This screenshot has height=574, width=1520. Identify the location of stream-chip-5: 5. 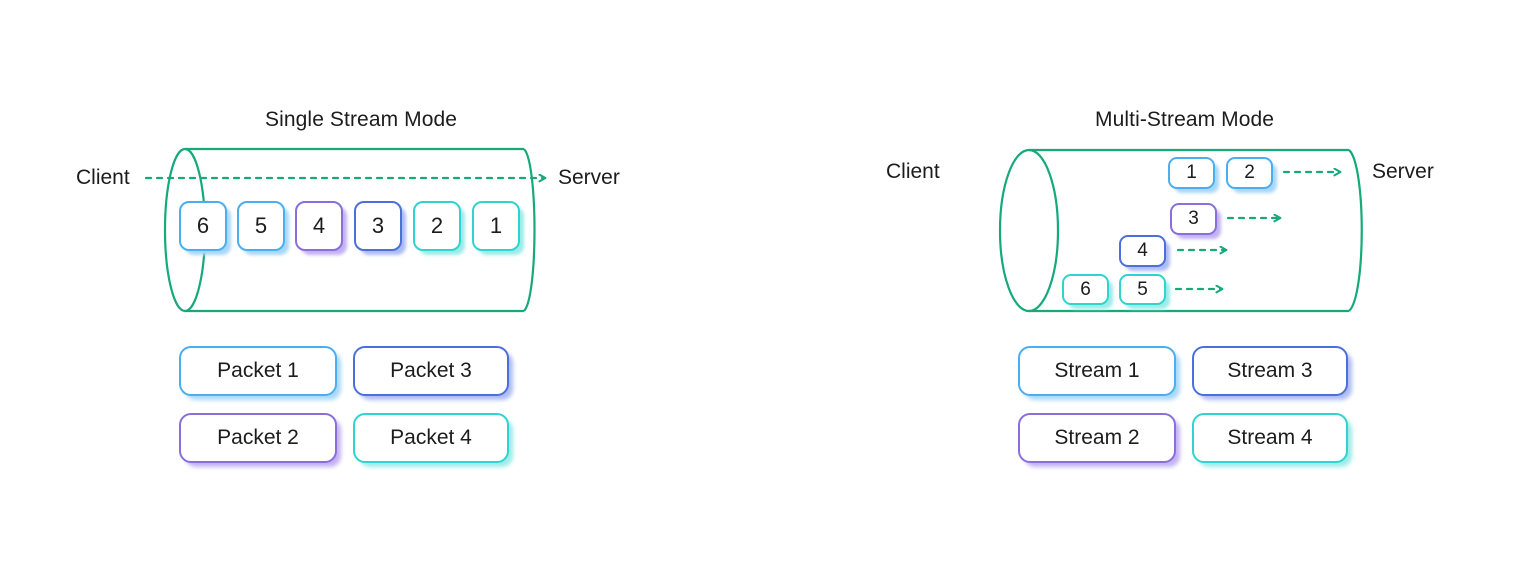
(1142, 289).